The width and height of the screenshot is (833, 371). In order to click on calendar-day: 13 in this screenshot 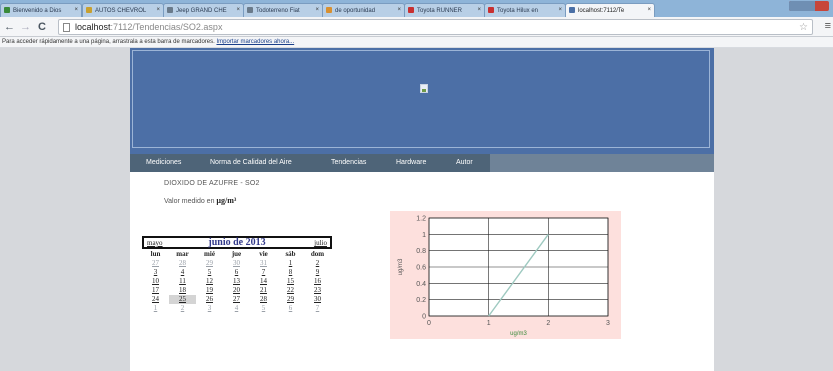, I will do `click(236, 281)`.